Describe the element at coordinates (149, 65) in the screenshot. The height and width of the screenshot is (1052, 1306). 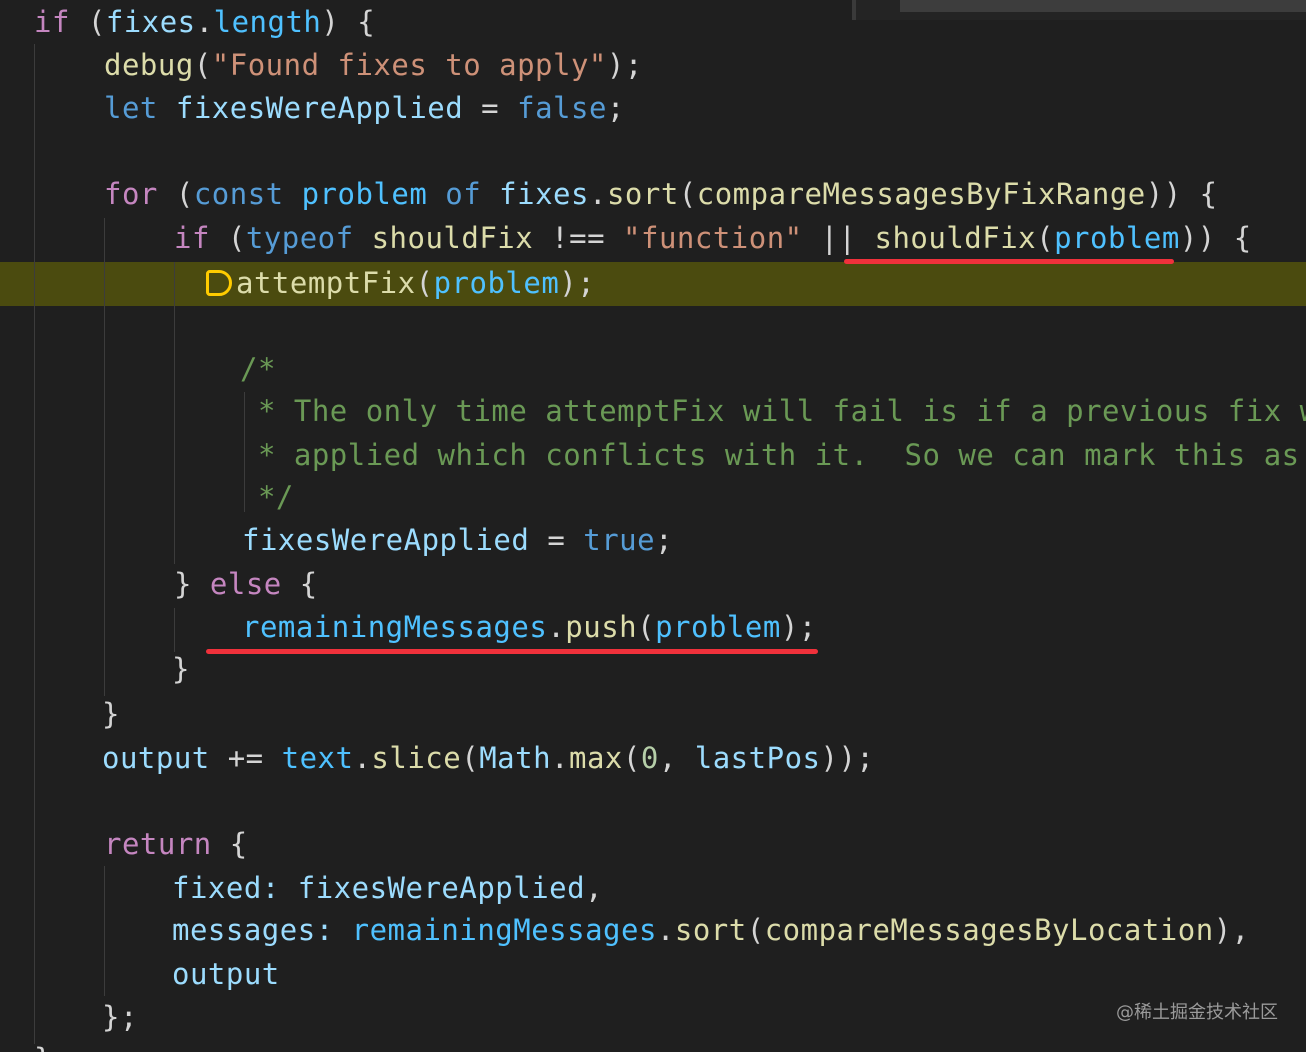
I see `token-function: debug` at that location.